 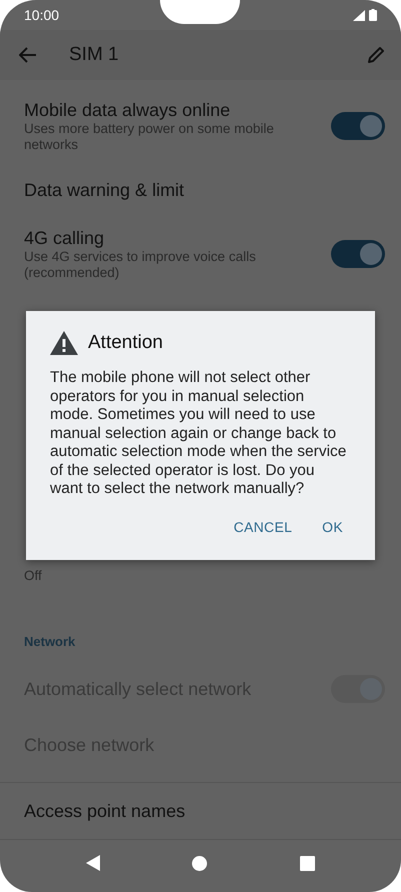 I want to click on ok-button: OK, so click(x=332, y=526).